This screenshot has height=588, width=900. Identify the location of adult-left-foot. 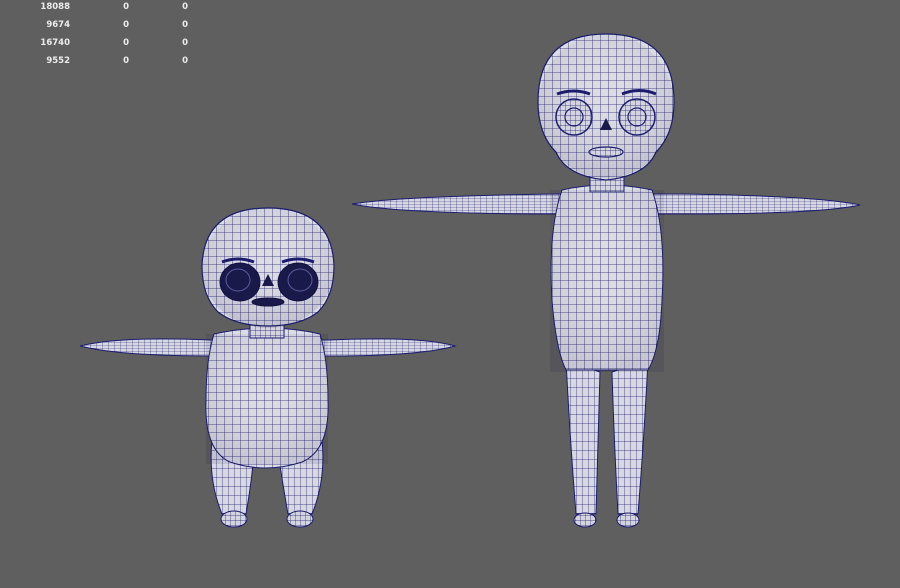
(585, 520).